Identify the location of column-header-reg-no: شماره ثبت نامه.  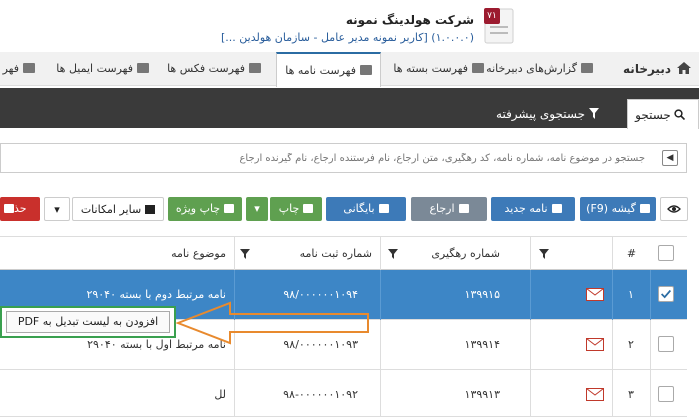
(307, 253).